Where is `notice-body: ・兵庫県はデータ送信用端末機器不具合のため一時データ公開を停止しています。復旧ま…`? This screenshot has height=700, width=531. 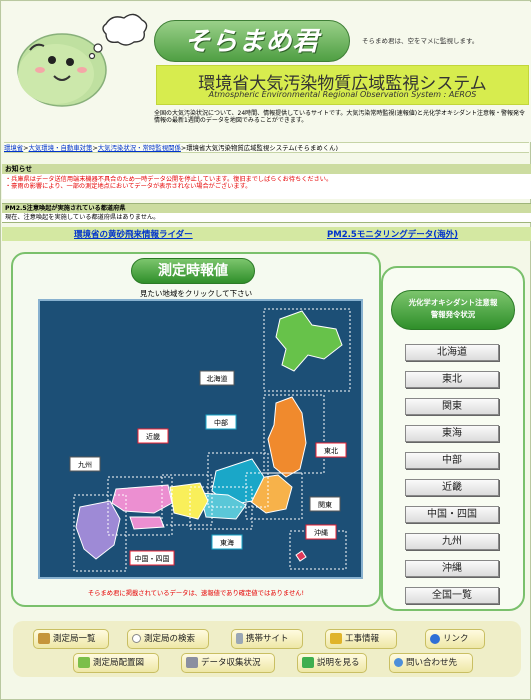
notice-body: ・兵庫県はデータ送信用端末機器不具合のため一時データ公開を停止しています。復旧ま… is located at coordinates (266, 186).